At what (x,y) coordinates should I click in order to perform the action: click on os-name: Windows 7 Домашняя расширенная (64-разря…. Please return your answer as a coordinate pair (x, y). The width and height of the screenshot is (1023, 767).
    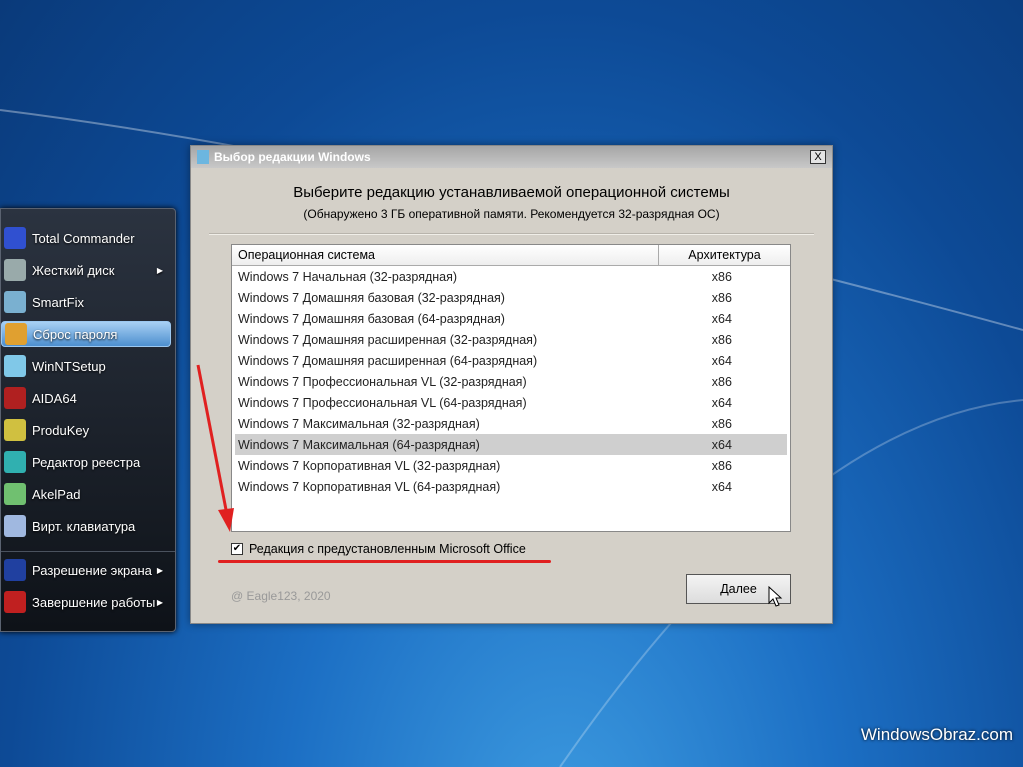
    Looking at the image, I should click on (388, 360).